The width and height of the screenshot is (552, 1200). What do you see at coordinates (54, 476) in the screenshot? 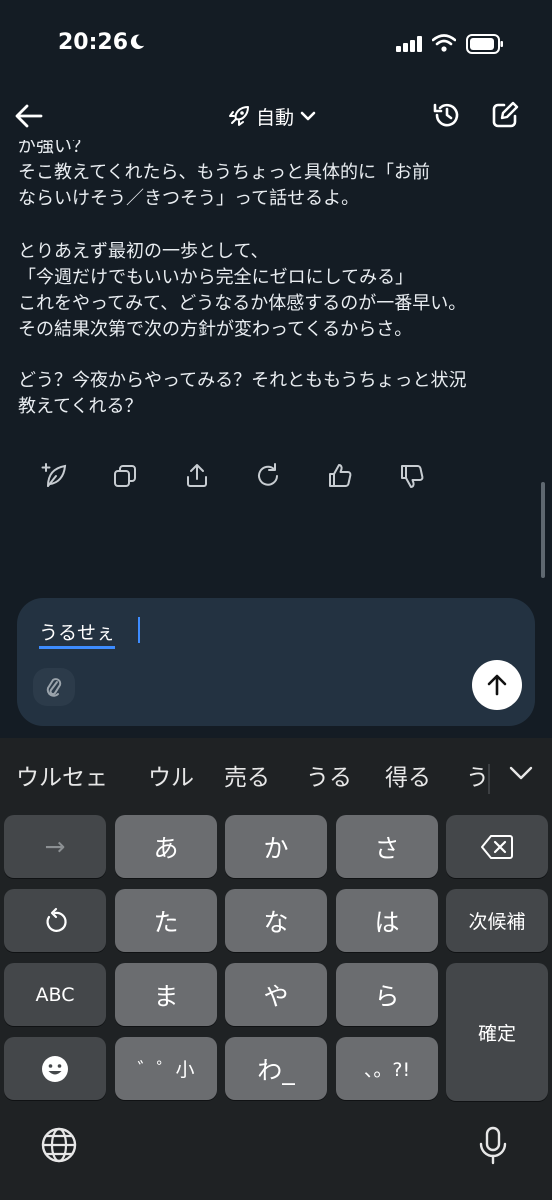
I see `sparkle-leaf-icon` at bounding box center [54, 476].